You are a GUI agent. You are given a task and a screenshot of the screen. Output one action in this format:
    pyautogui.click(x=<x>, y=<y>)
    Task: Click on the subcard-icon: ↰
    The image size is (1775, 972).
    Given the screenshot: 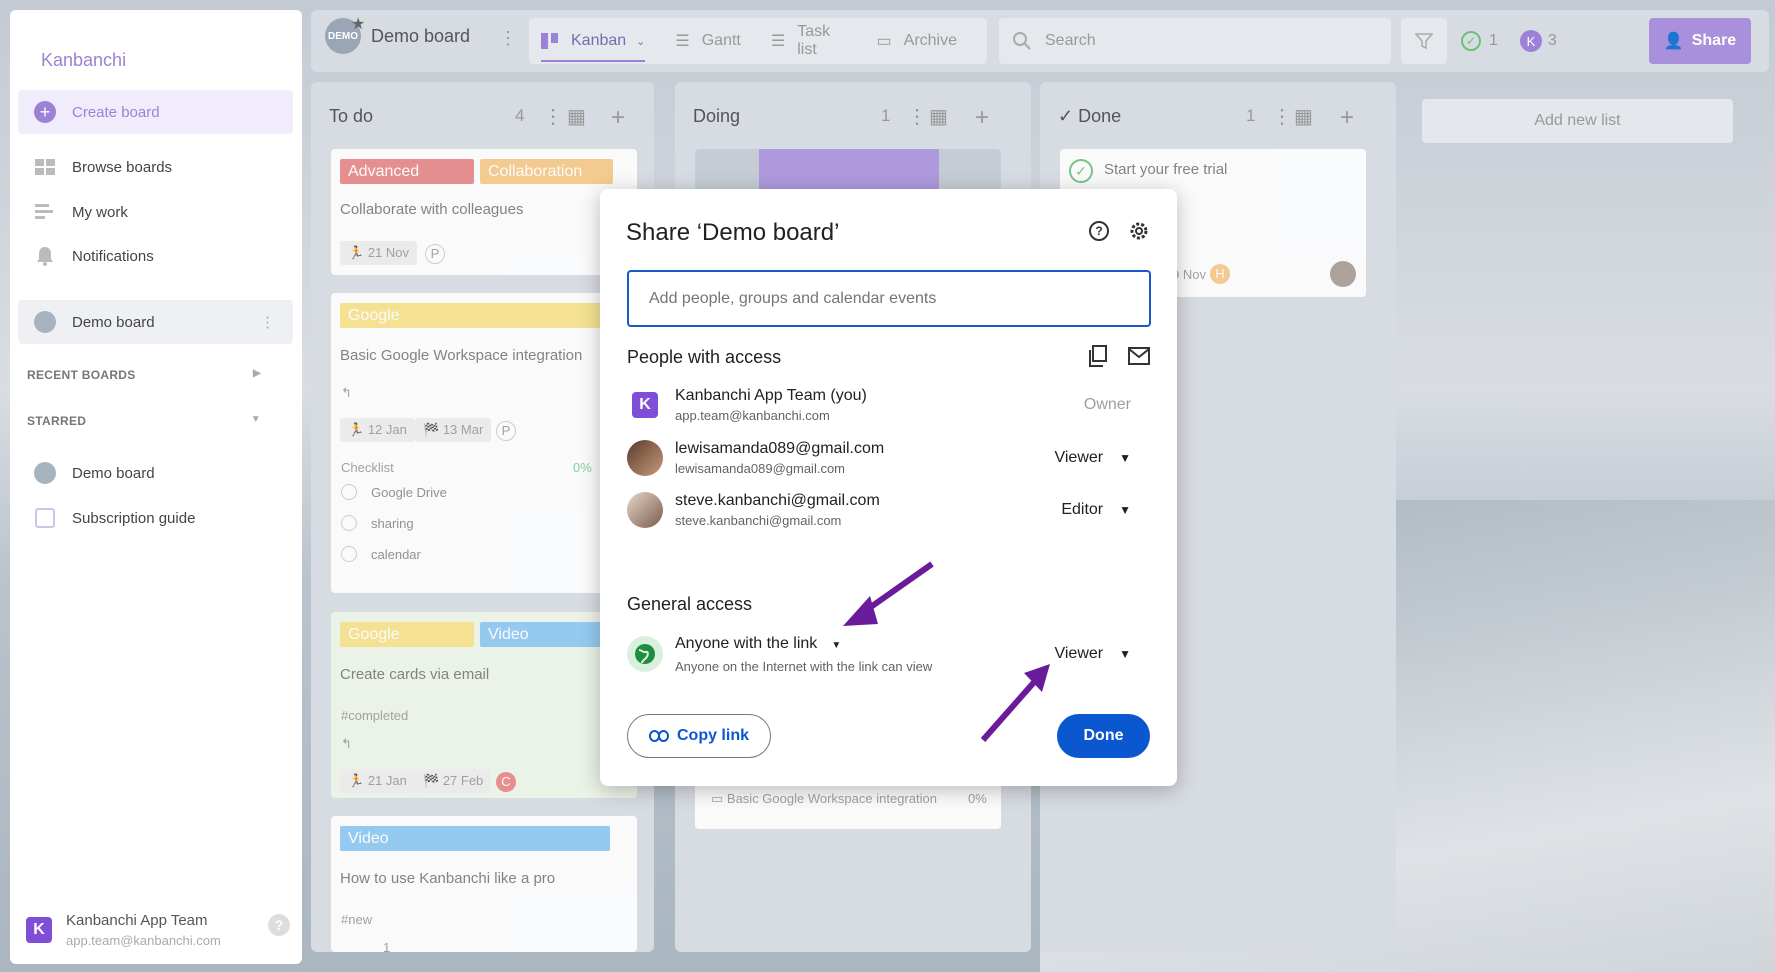 What is the action you would take?
    pyautogui.click(x=346, y=392)
    